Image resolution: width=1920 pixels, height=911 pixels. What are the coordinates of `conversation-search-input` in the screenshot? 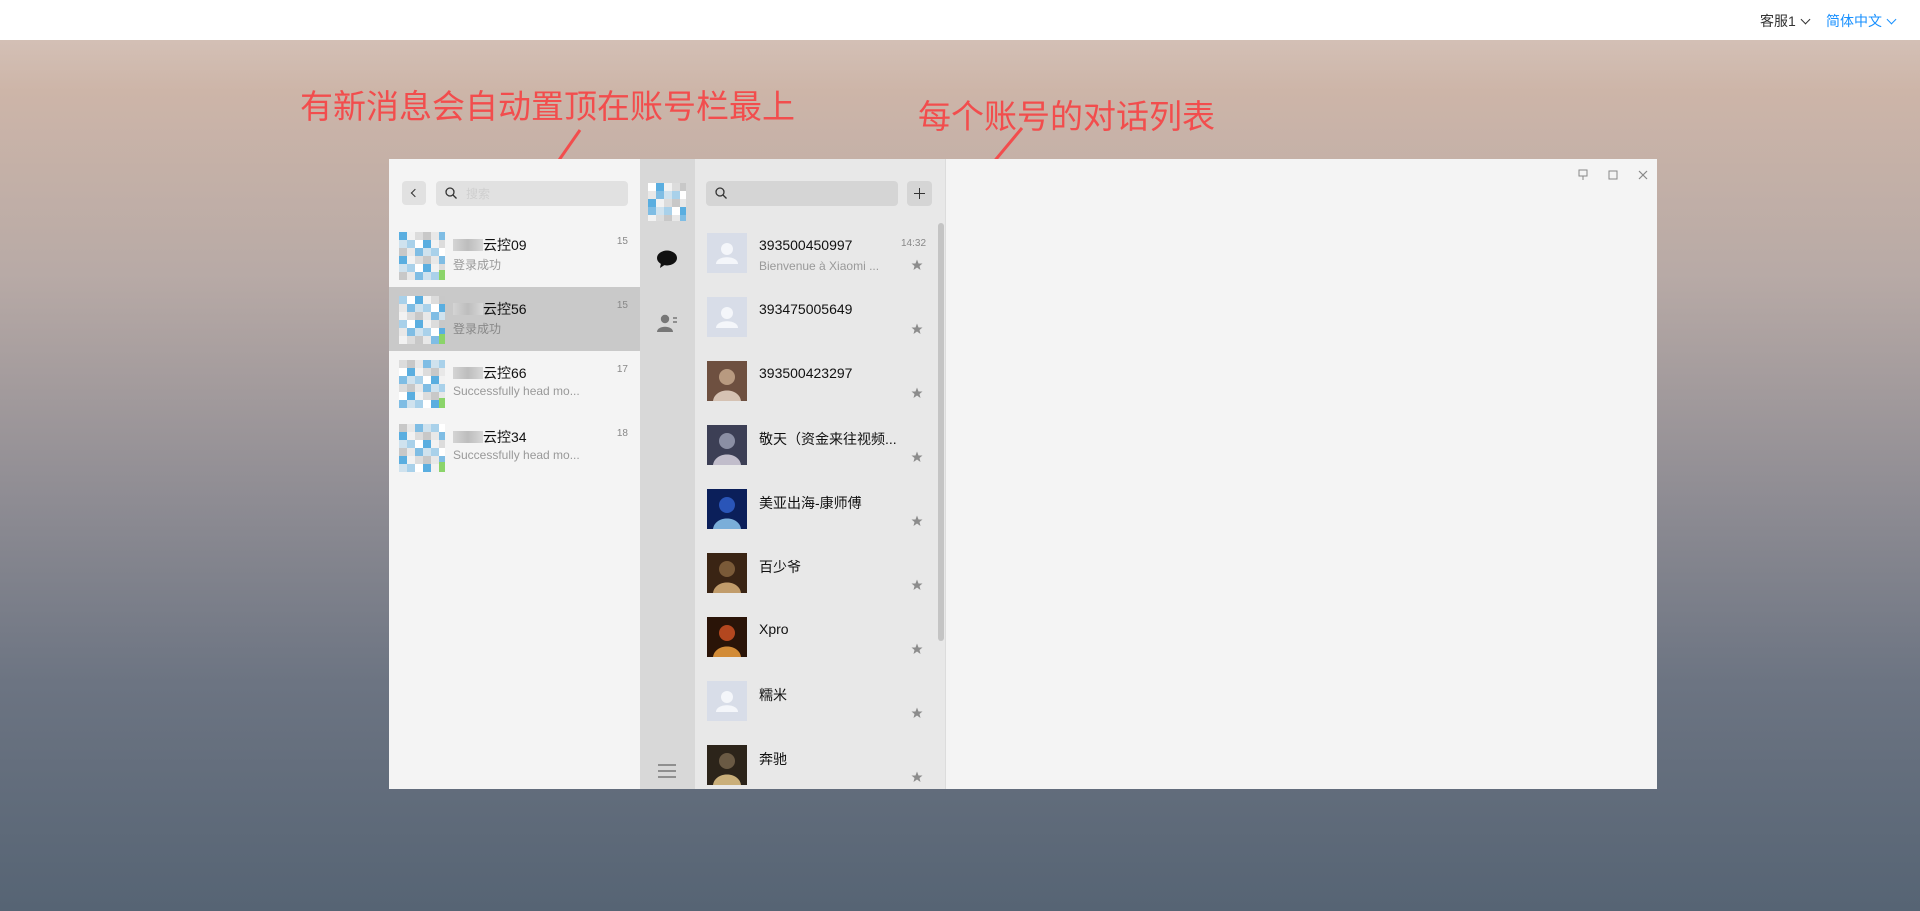 It's located at (802, 193).